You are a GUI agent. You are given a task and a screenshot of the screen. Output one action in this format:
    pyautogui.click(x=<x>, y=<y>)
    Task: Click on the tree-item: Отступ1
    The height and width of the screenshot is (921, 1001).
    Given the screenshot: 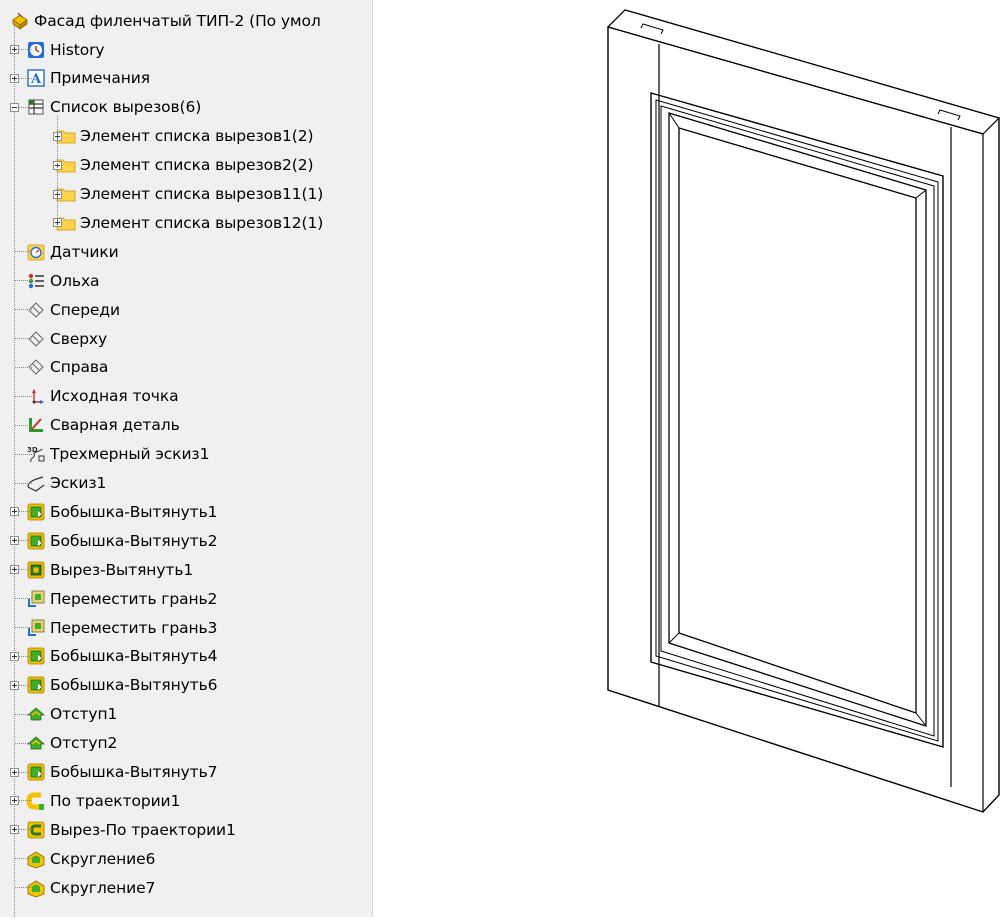 What is the action you would take?
    pyautogui.click(x=186, y=714)
    